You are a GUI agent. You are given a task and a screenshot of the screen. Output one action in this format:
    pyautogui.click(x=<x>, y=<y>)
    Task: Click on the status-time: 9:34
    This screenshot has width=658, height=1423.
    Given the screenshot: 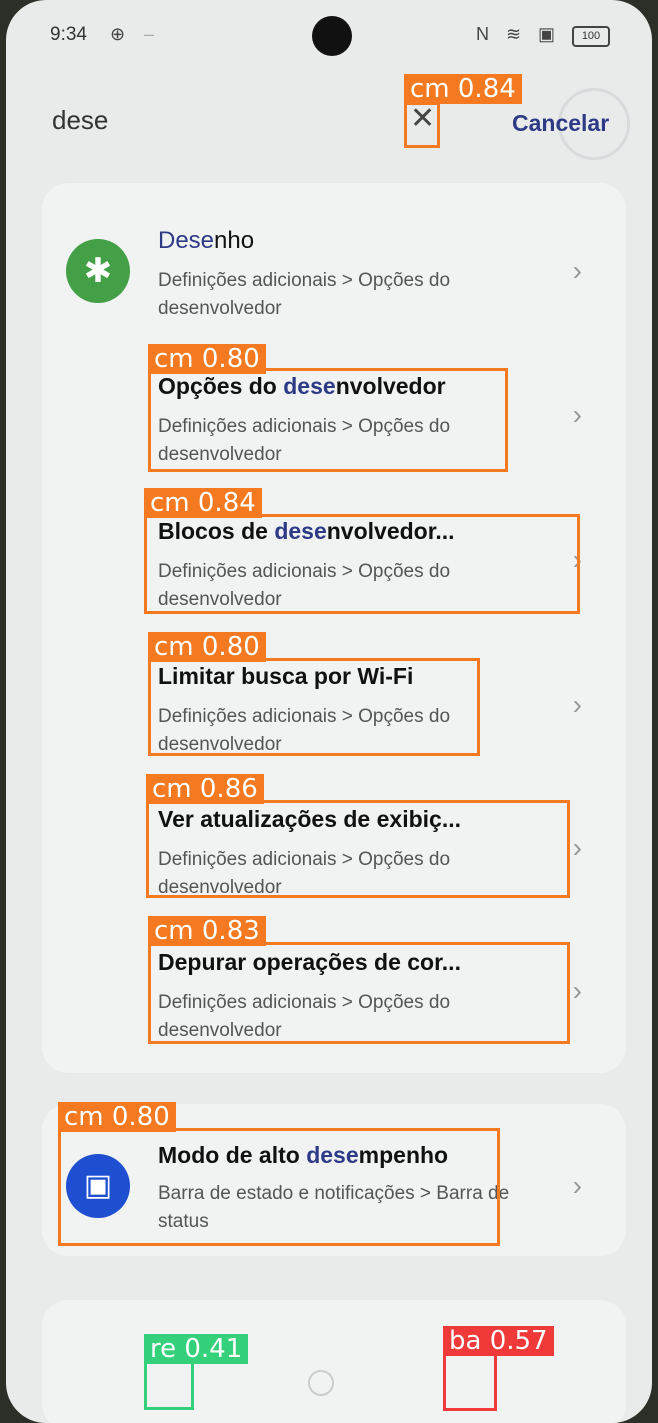 What is the action you would take?
    pyautogui.click(x=68, y=34)
    